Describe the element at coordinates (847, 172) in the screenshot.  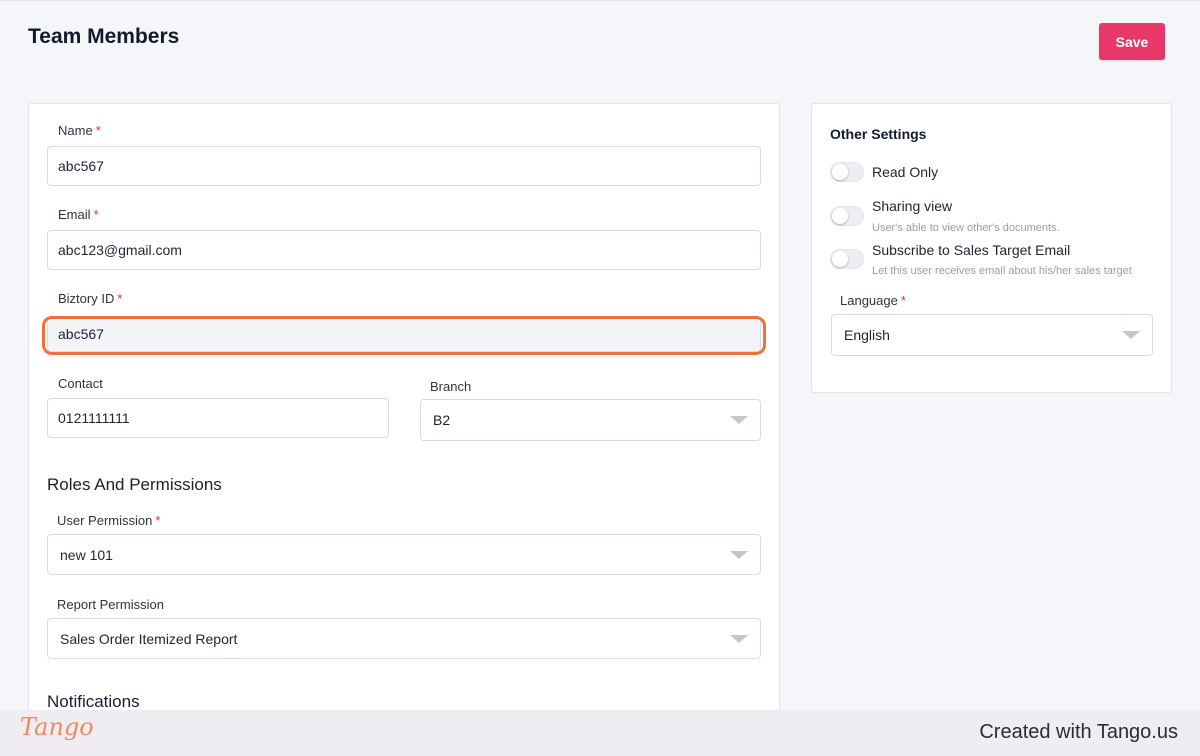
I see `read-only-toggle` at that location.